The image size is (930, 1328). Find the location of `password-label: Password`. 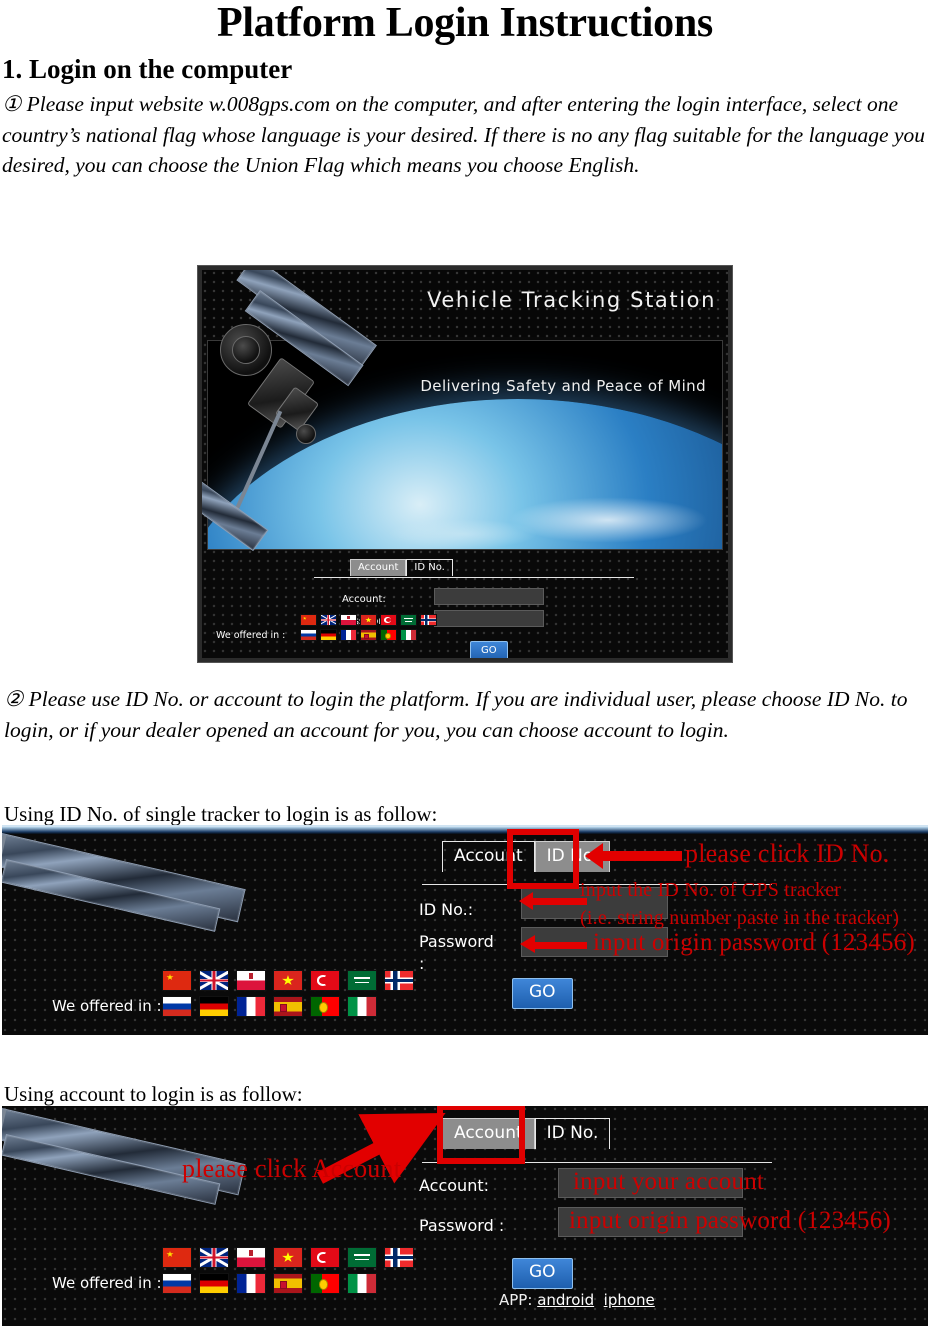

password-label: Password is located at coordinates (456, 941).